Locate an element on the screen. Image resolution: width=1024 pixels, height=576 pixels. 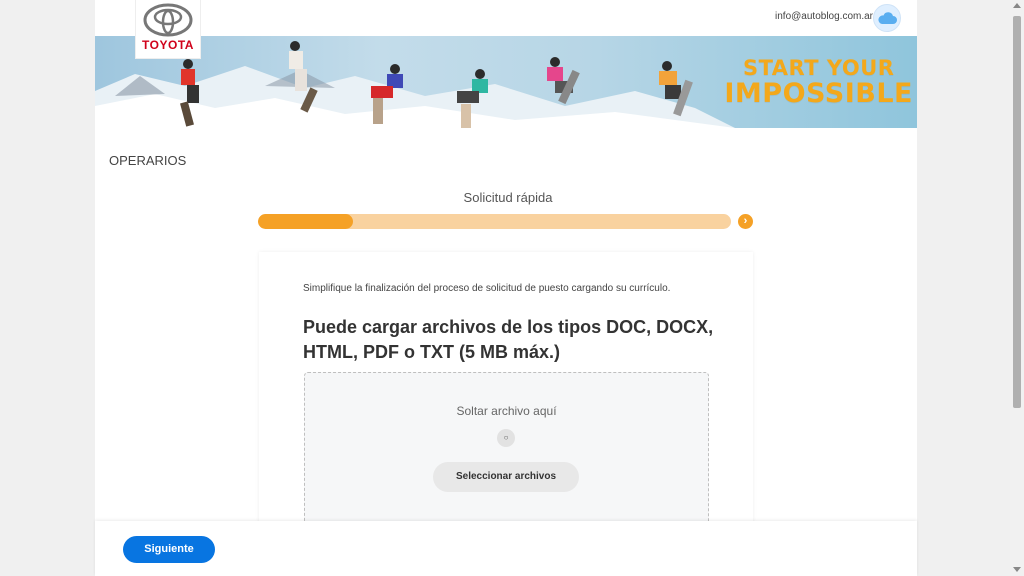
page-scrollbar is located at coordinates (1017, 288).